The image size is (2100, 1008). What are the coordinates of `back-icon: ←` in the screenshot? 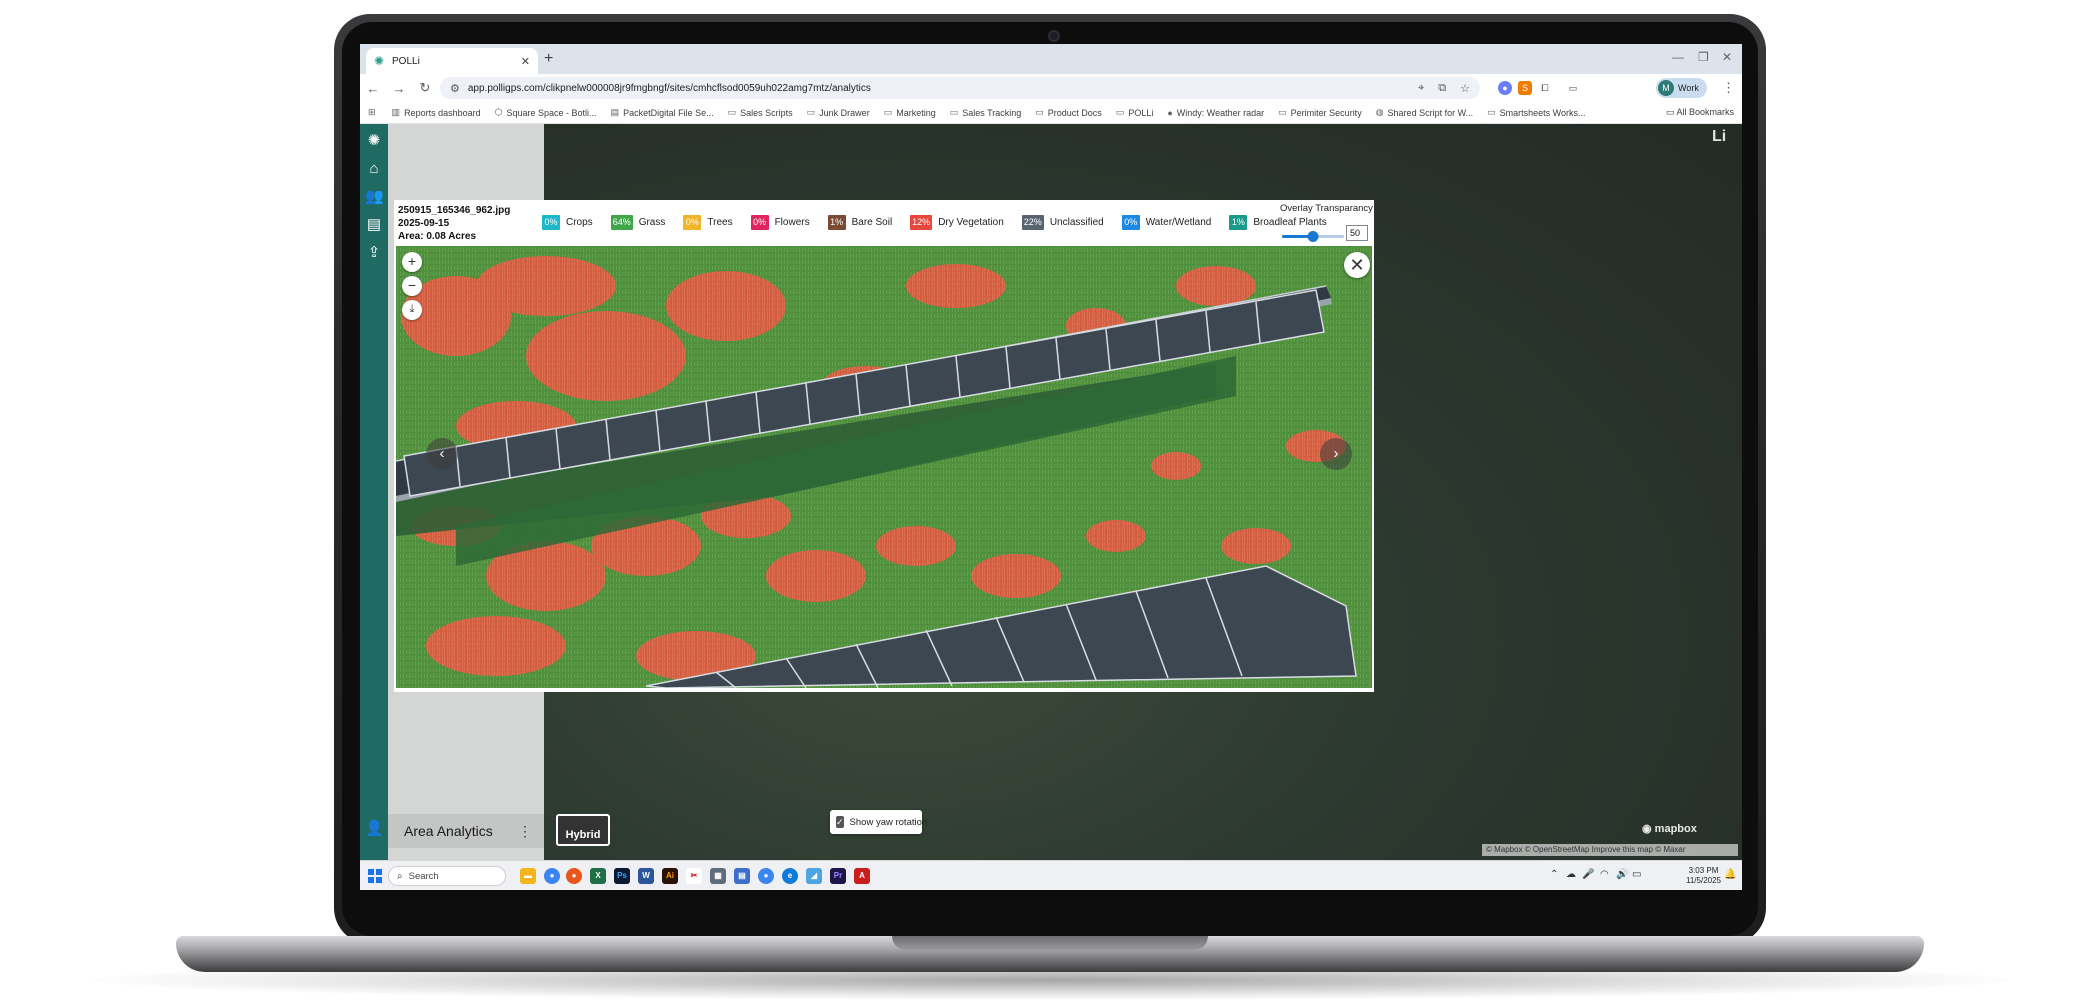 It's located at (373, 88).